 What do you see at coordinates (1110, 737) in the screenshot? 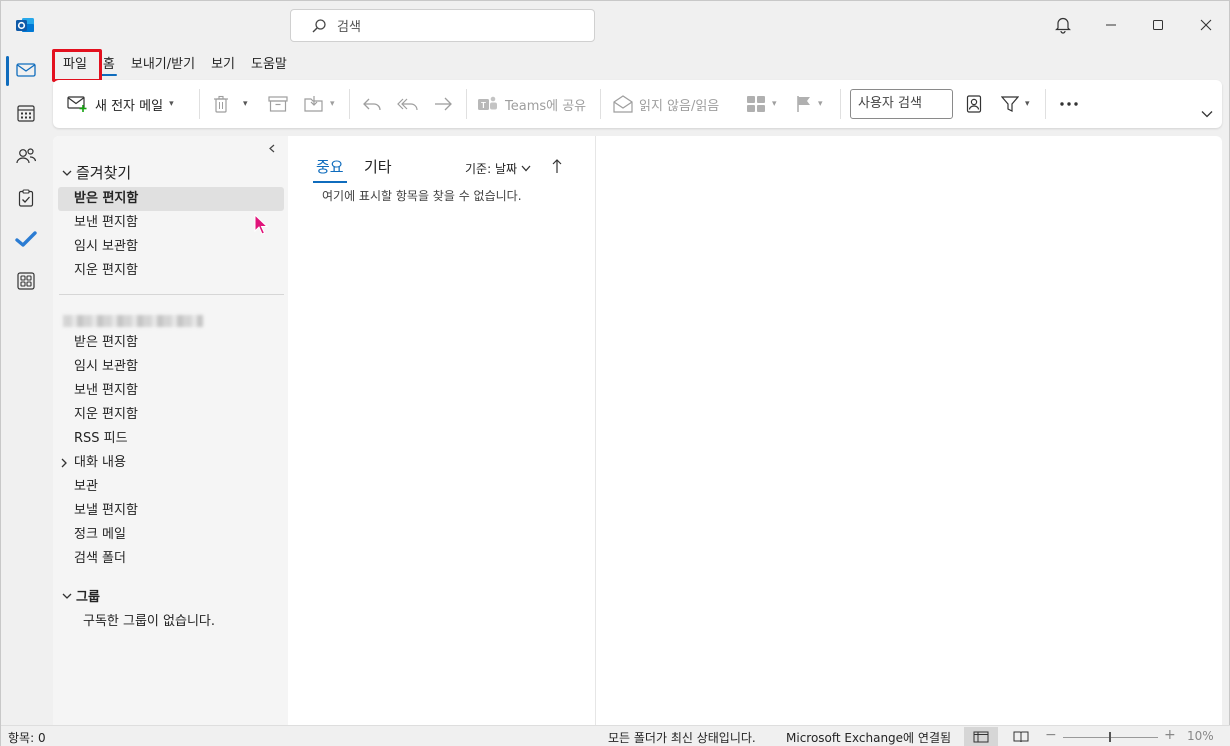
I see `zoom-slider-thumb` at bounding box center [1110, 737].